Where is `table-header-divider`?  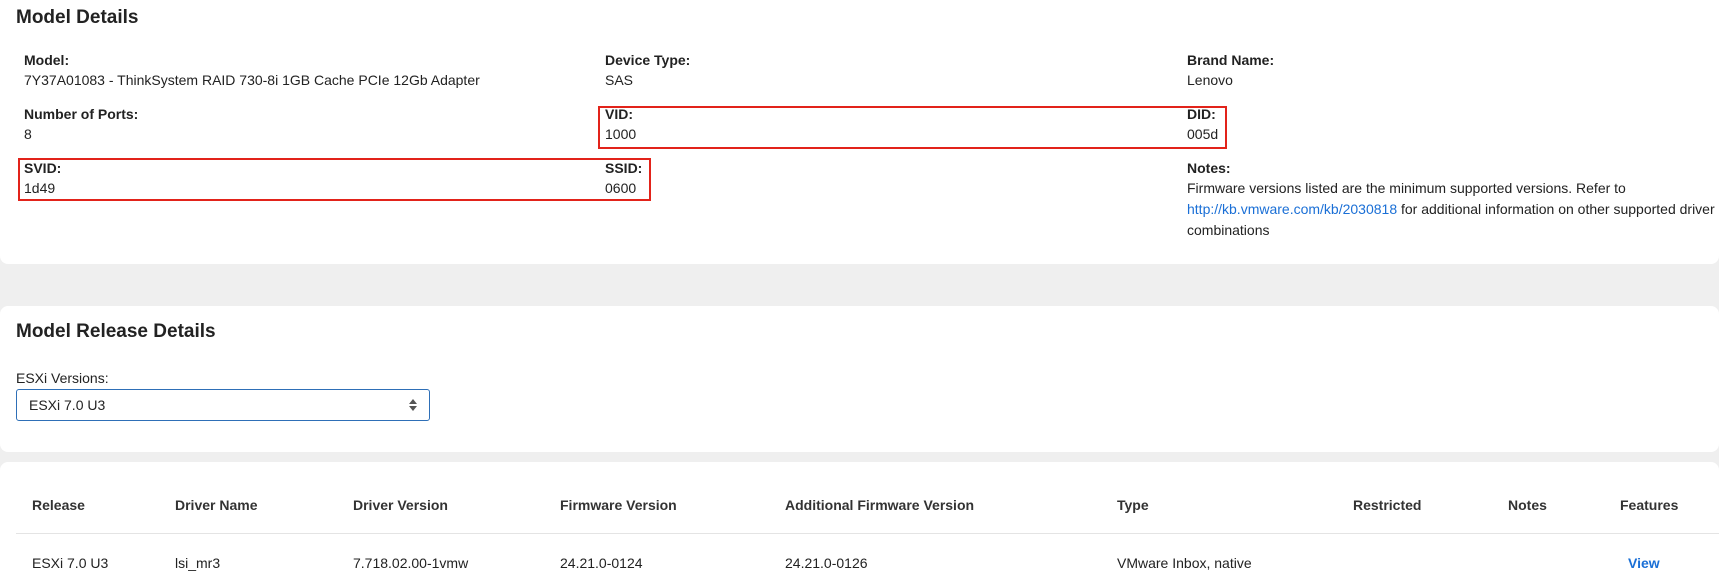 table-header-divider is located at coordinates (867, 533).